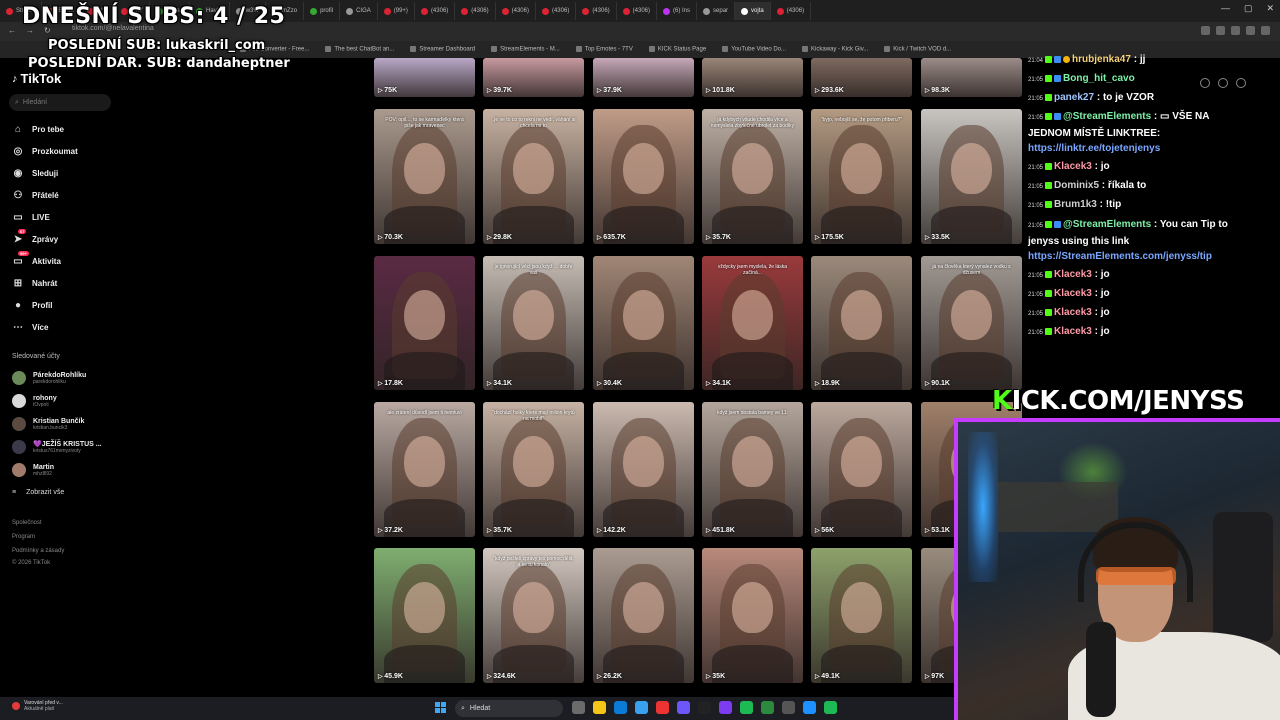 The image size is (1280, 720). What do you see at coordinates (1270, 8) in the screenshot?
I see `close-icon: ✕` at bounding box center [1270, 8].